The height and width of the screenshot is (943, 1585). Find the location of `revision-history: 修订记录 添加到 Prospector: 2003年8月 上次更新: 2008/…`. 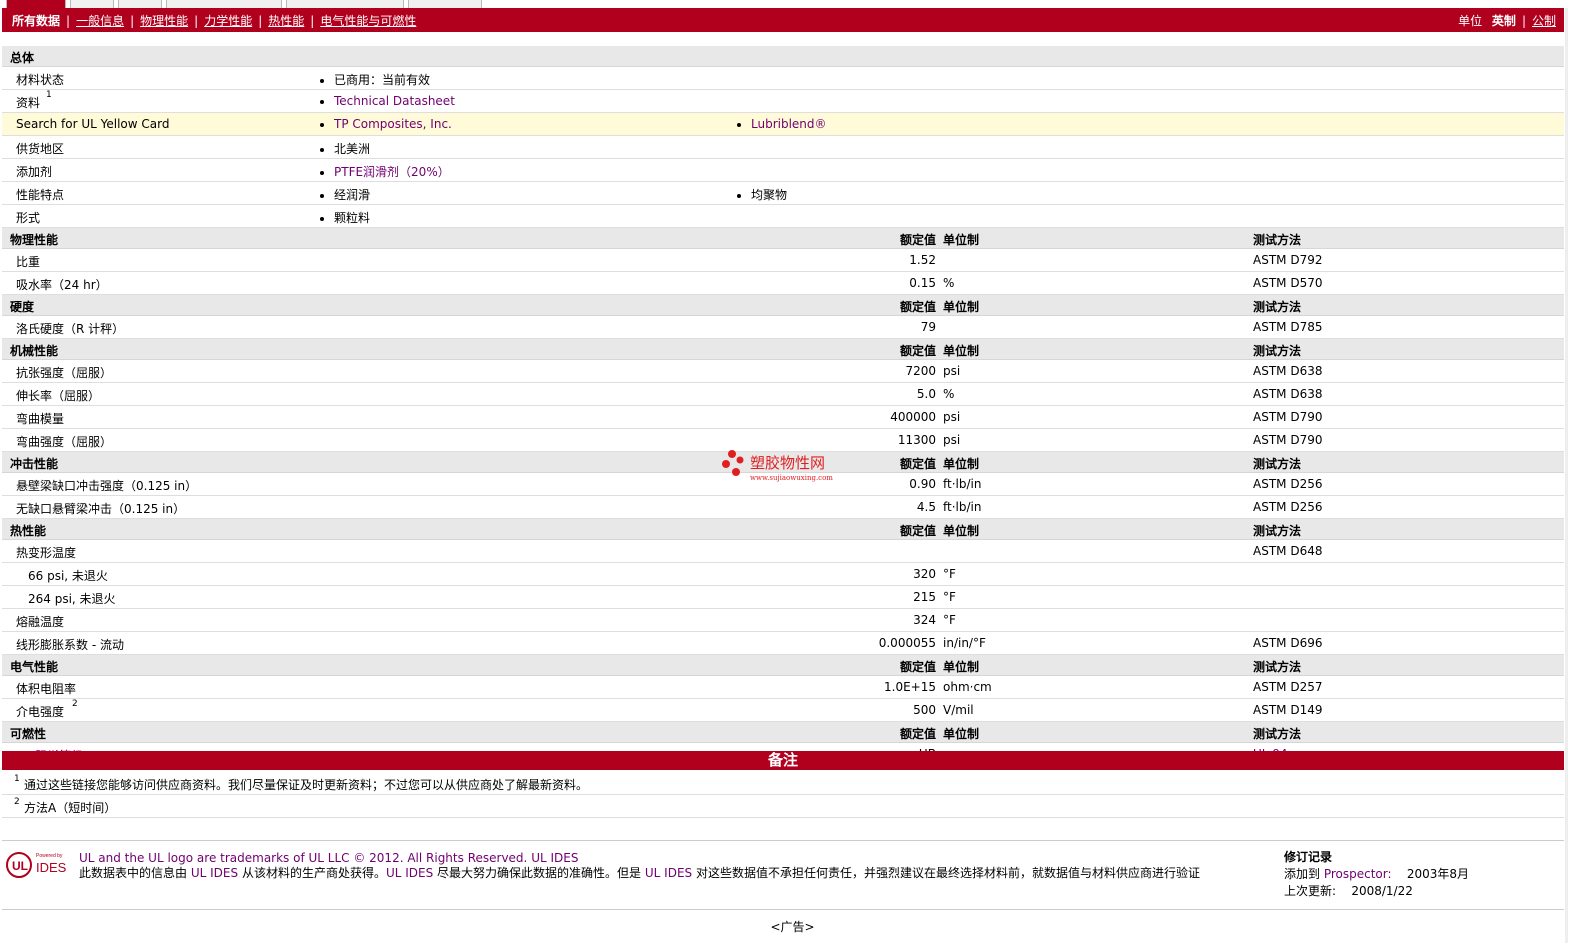

revision-history: 修订记录 添加到 Prospector: 2003年8月 上次更新: 2008/… is located at coordinates (1376, 874).